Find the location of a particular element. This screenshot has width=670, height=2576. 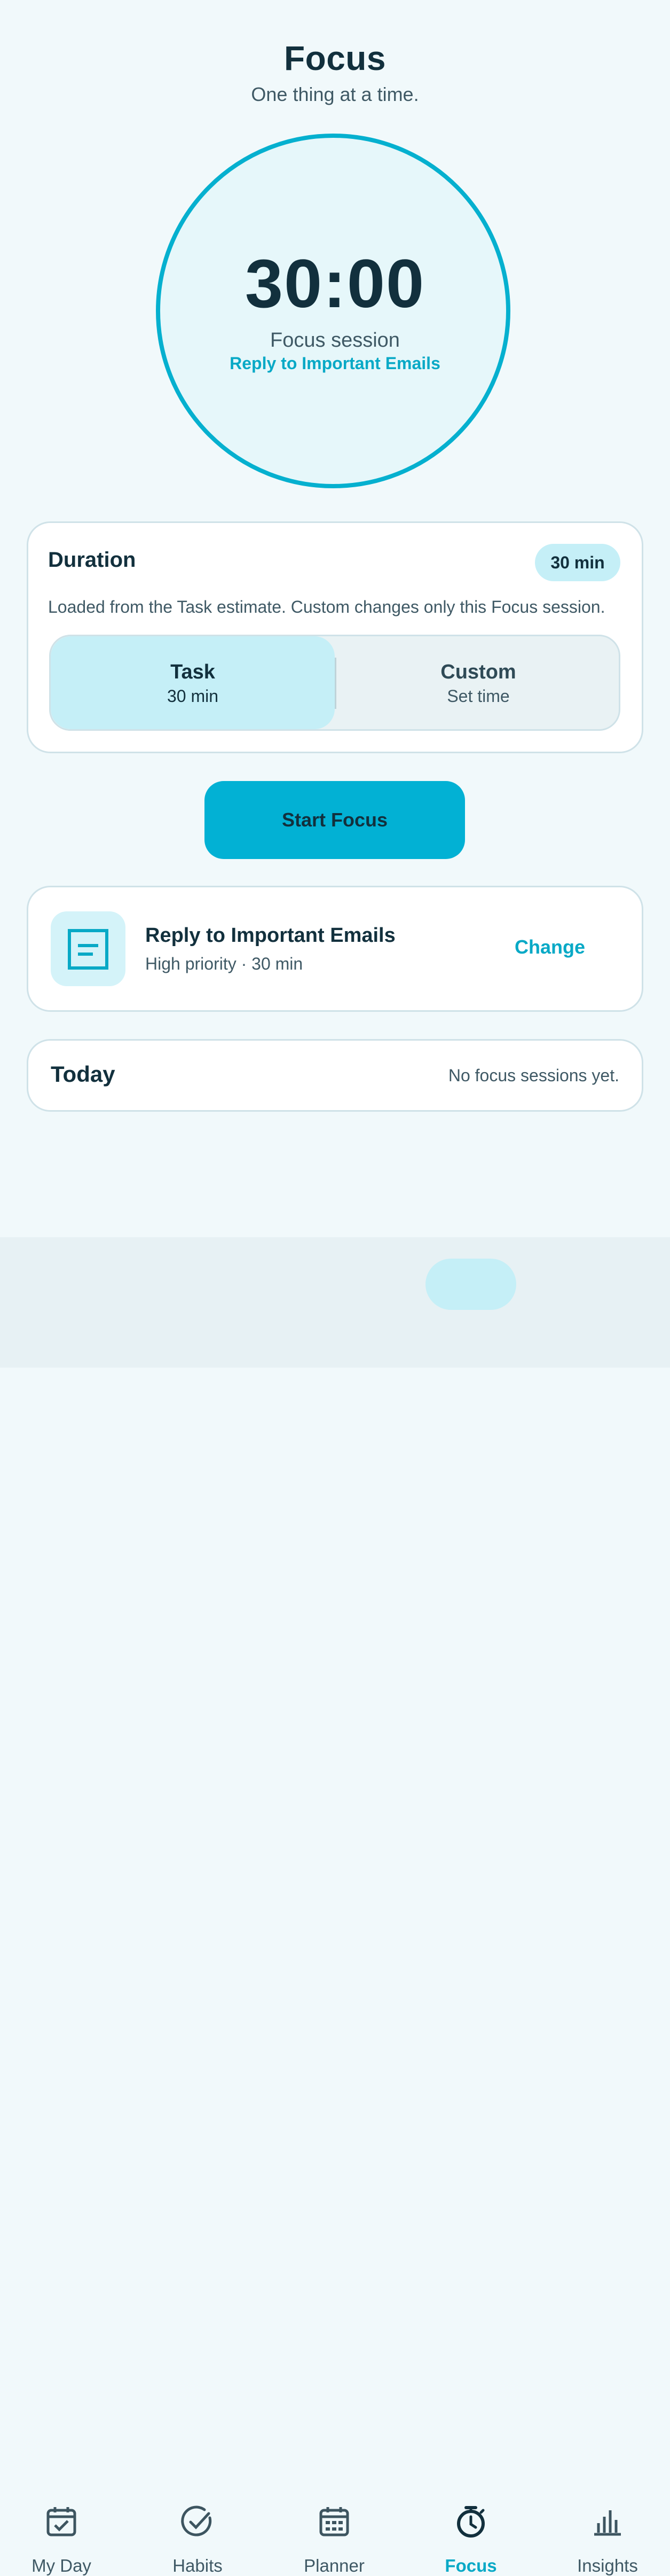

segment-task-sub: 30 min is located at coordinates (193, 696).